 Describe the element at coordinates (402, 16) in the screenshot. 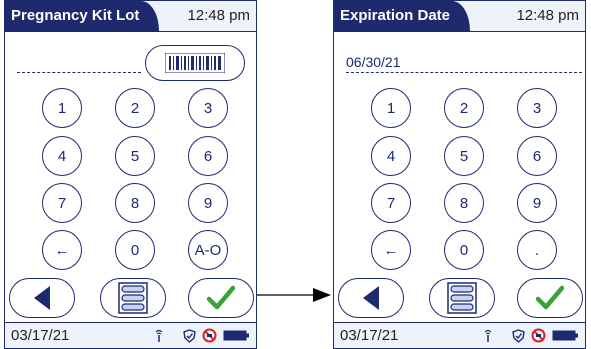

I see `screen-title: Expiration Date` at that location.